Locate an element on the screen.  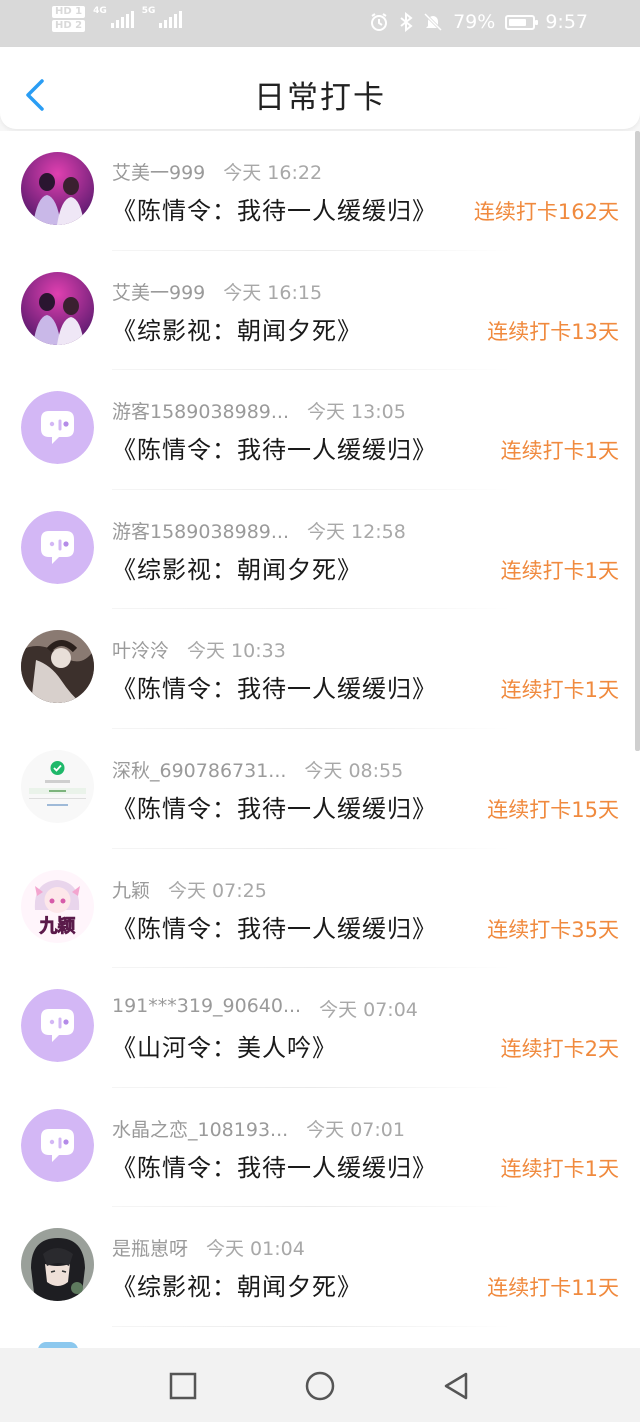
username: 叶泠泠 is located at coordinates (140, 649).